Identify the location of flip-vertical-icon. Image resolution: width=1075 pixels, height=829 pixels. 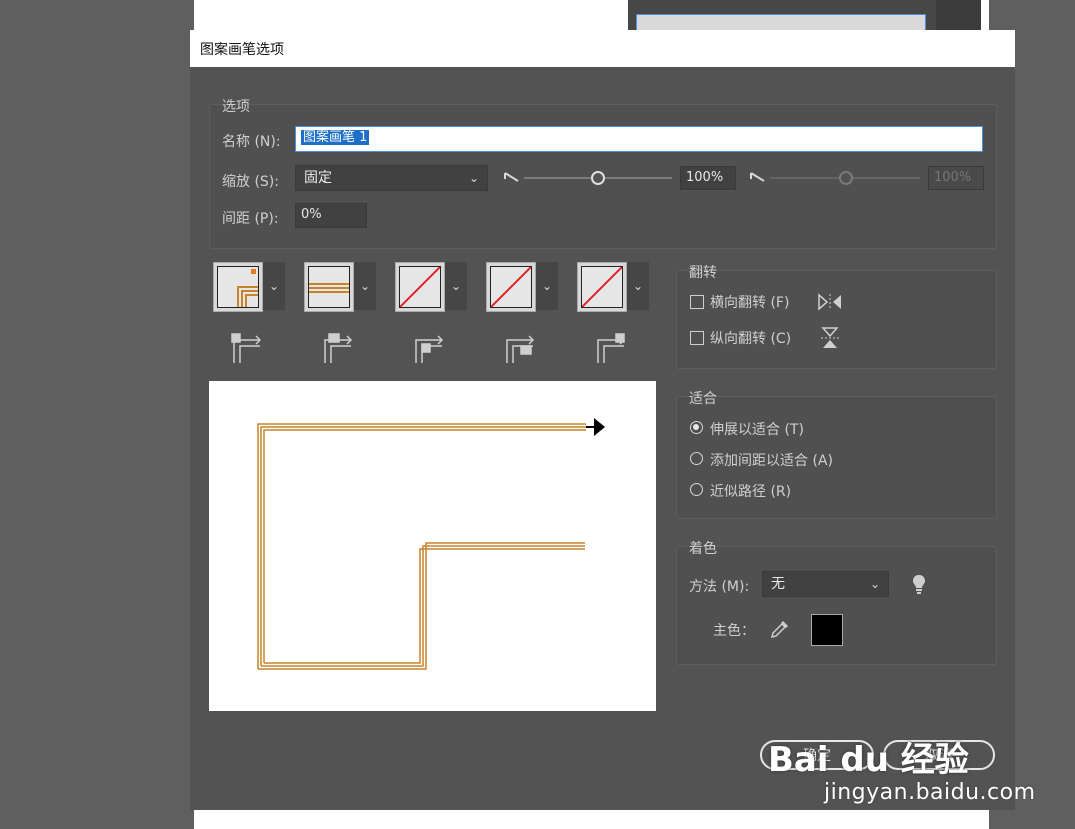
(830, 337).